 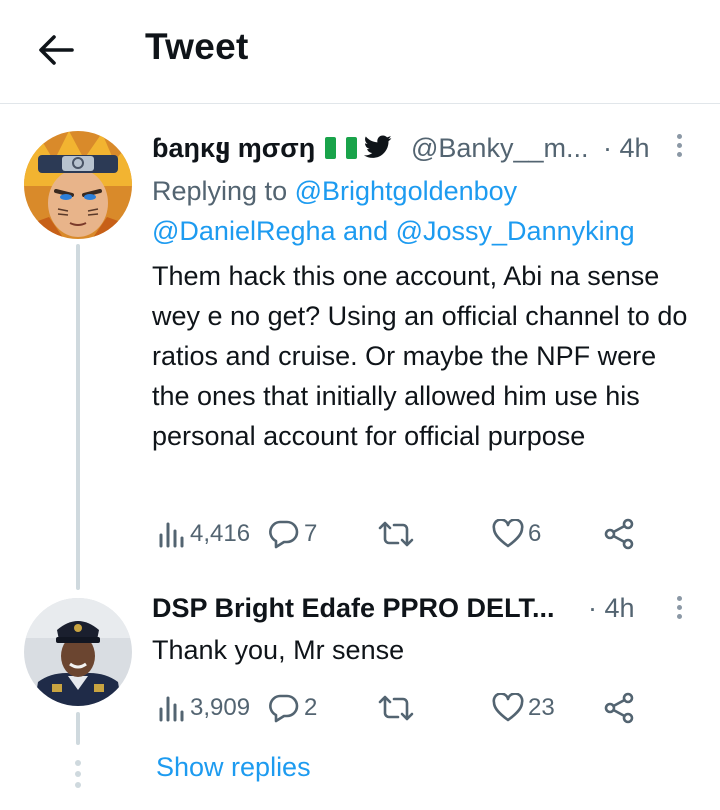 I want to click on mention-link: @Jossy_Dannyking, so click(x=515, y=231).